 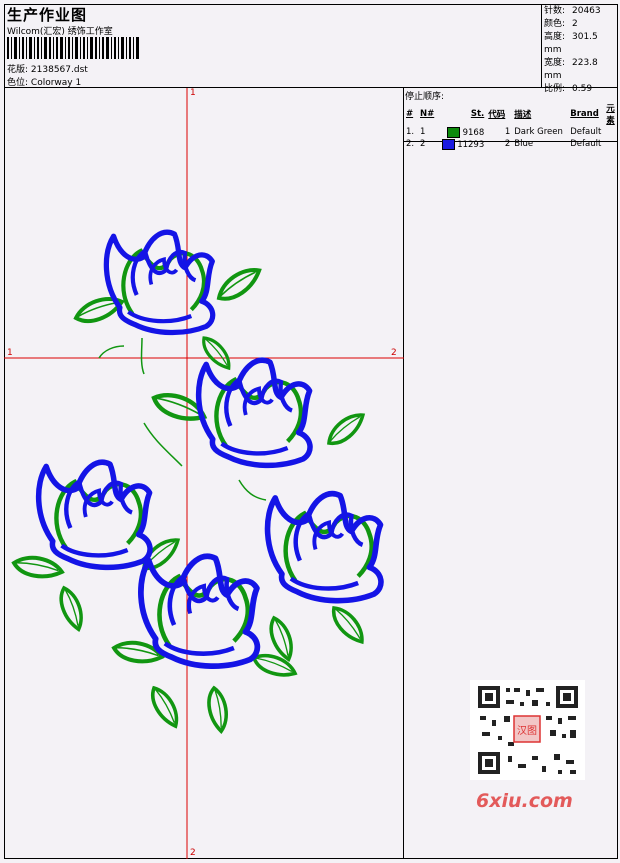 What do you see at coordinates (561, 24) in the screenshot?
I see `stat-colors: 颜色: 2` at bounding box center [561, 24].